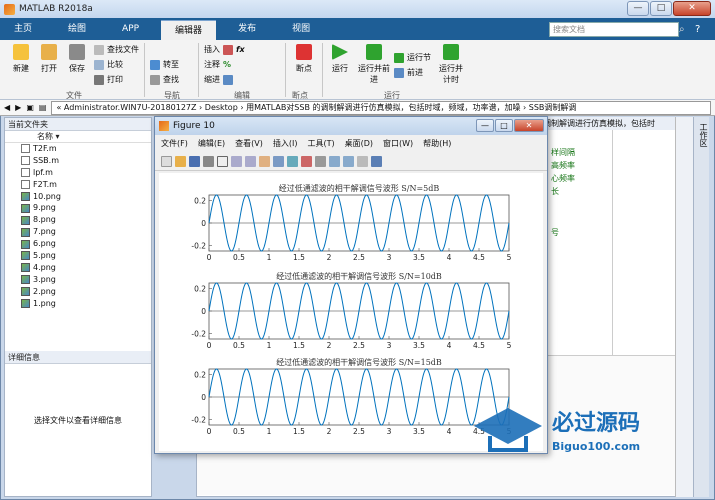 Image resolution: width=715 pixels, height=500 pixels. Describe the element at coordinates (217, 64) in the screenshot. I see `comment-button: 注释%` at that location.